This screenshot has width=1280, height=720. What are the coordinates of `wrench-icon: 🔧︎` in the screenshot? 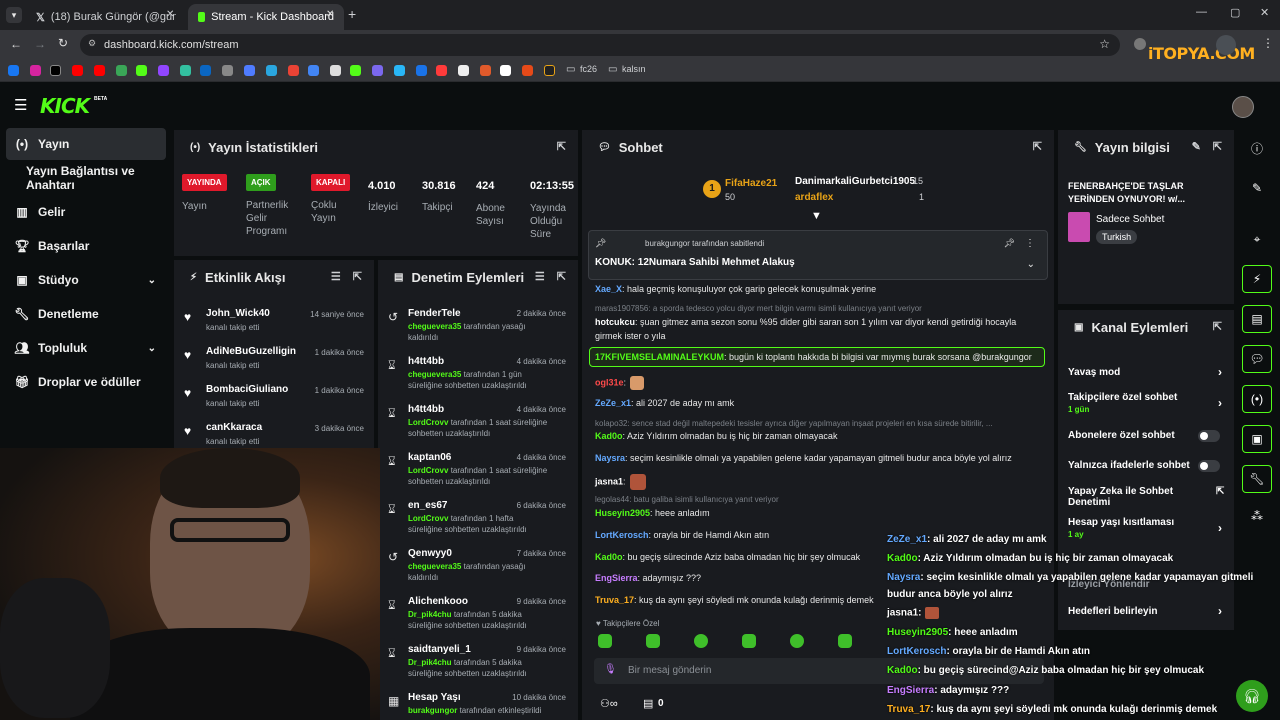 It's located at (1257, 479).